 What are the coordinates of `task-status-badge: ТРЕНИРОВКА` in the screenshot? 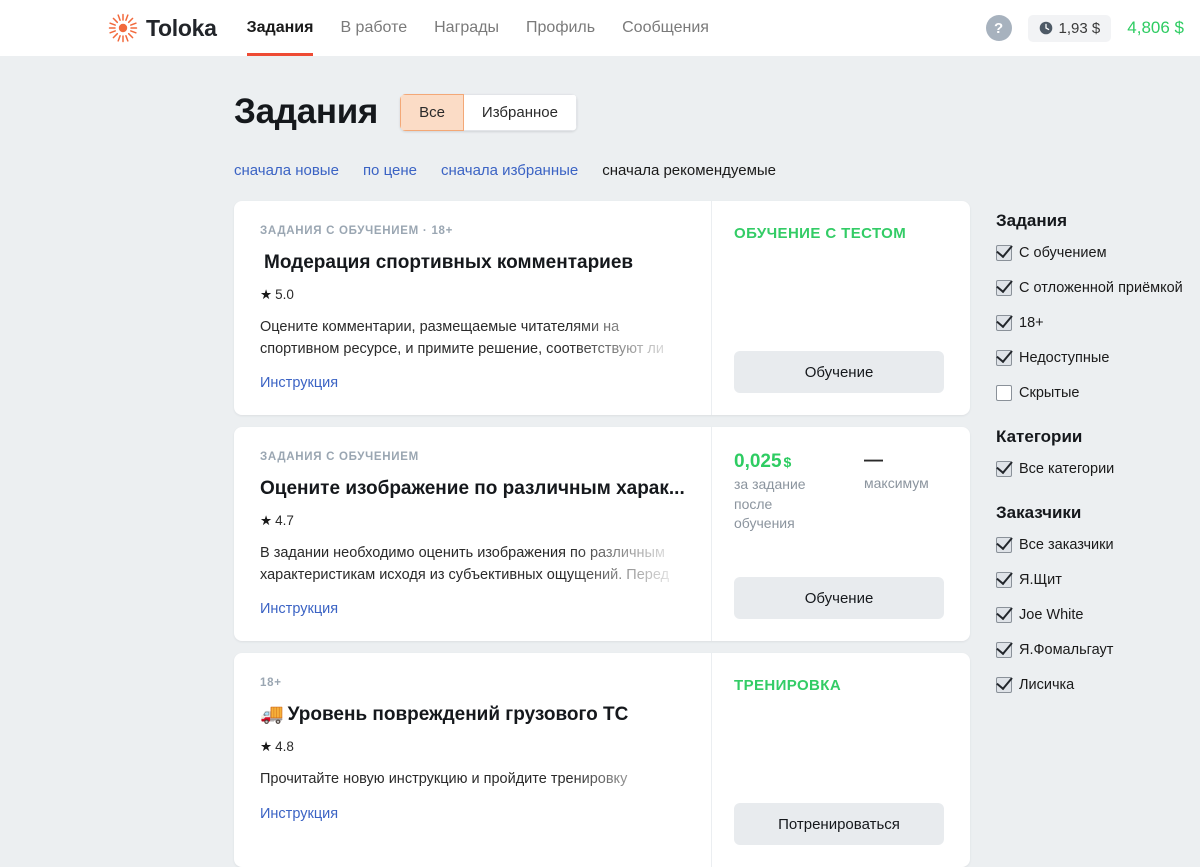 It's located at (788, 685).